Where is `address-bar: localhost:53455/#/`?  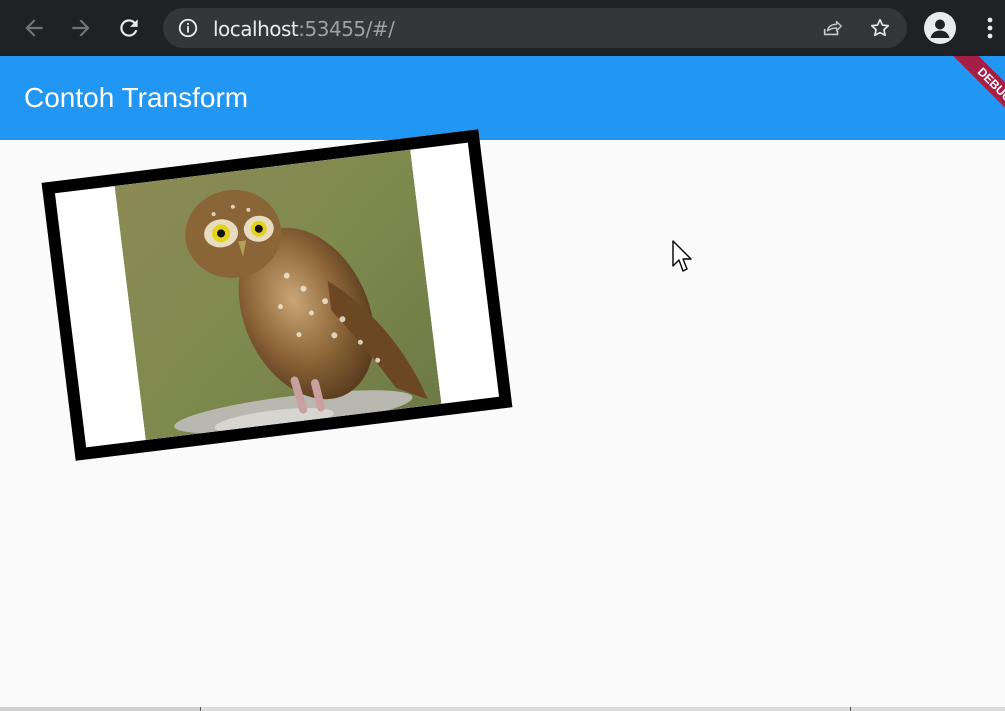
address-bar: localhost:53455/#/ is located at coordinates (535, 28).